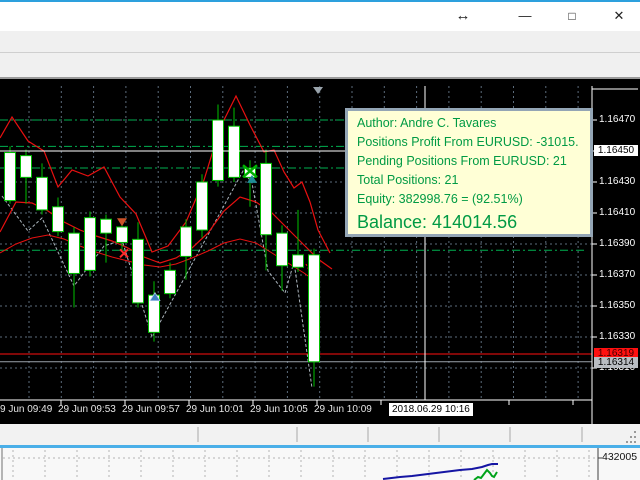  I want to click on price-tick-label: 1.16430, so click(617, 181).